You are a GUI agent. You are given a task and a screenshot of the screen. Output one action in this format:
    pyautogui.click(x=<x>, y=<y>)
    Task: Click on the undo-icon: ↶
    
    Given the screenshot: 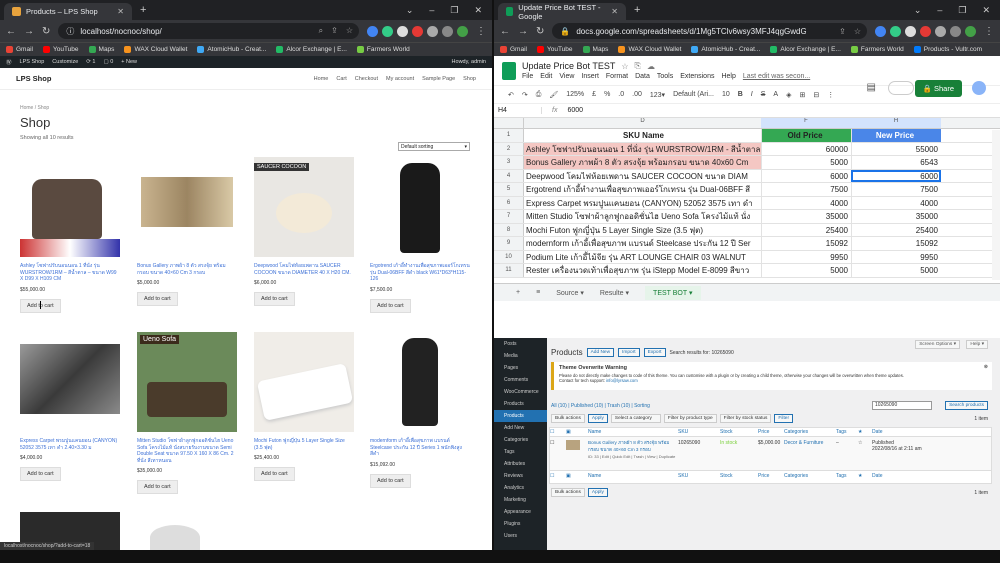 What is the action you would take?
    pyautogui.click(x=511, y=95)
    